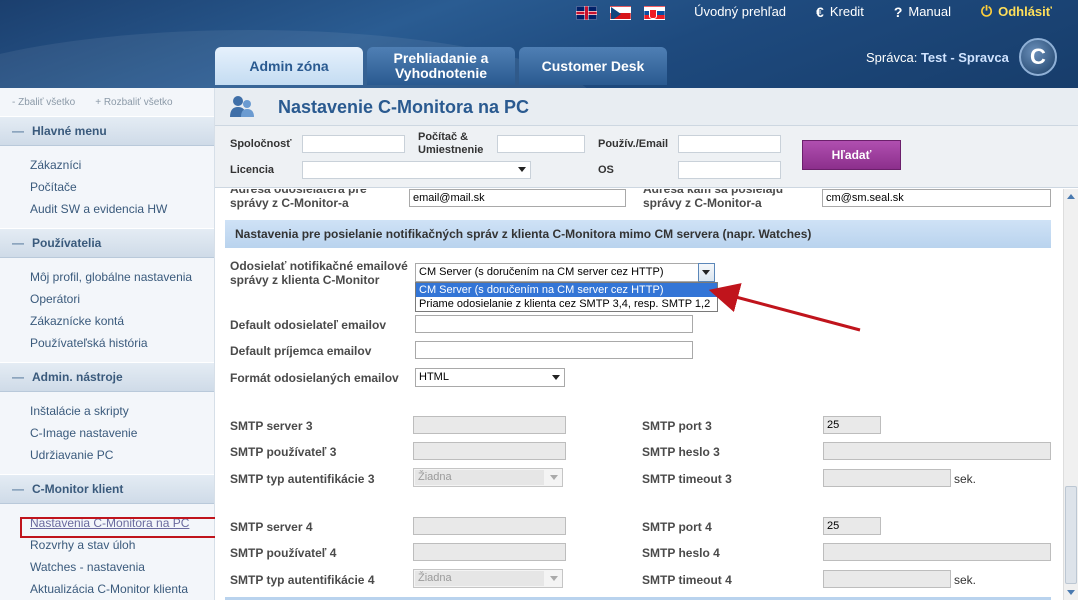 This screenshot has width=1078, height=600. What do you see at coordinates (852, 425) in the screenshot?
I see `smtp-port-3-input: 25` at bounding box center [852, 425].